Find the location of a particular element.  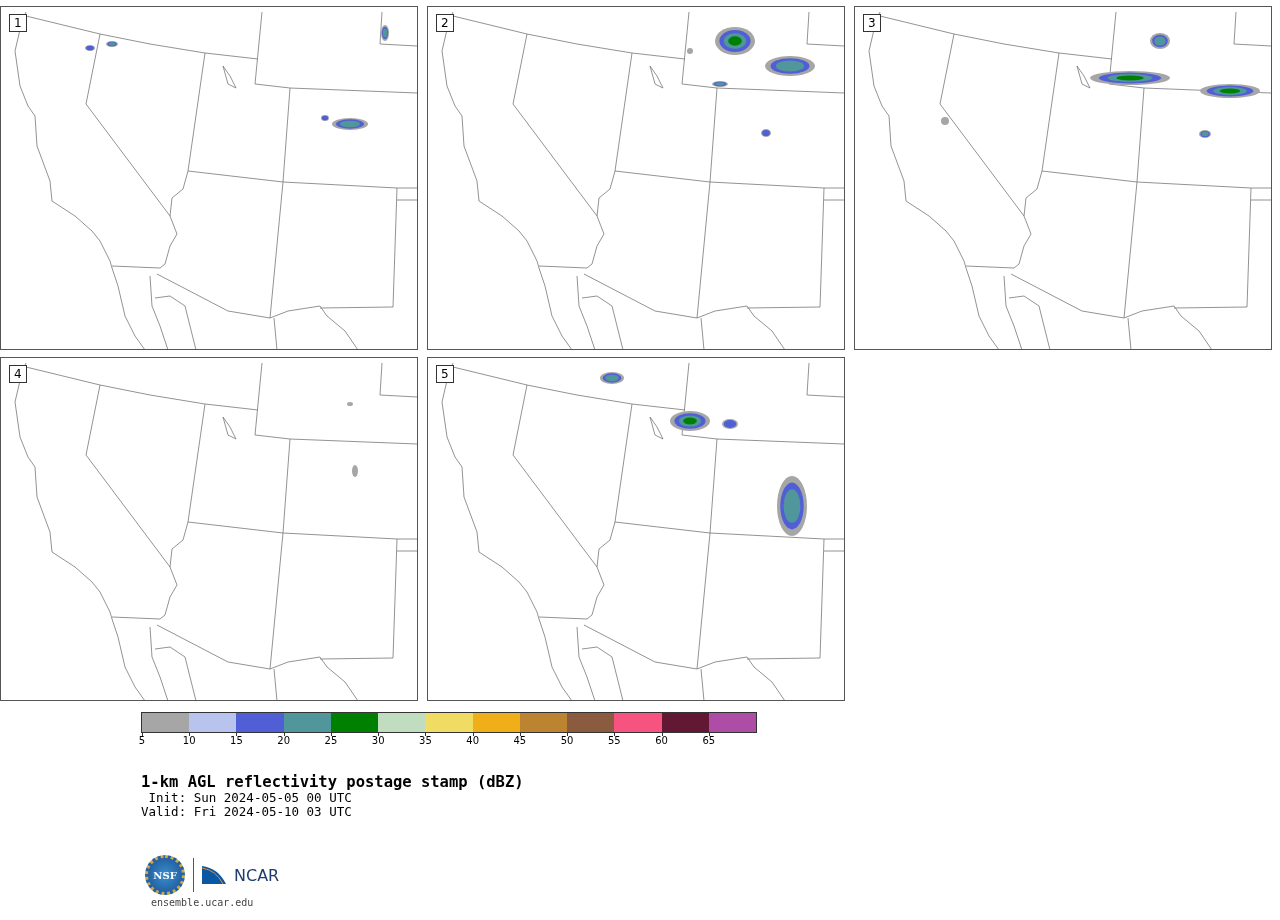

panel-label: 4 is located at coordinates (18, 374).